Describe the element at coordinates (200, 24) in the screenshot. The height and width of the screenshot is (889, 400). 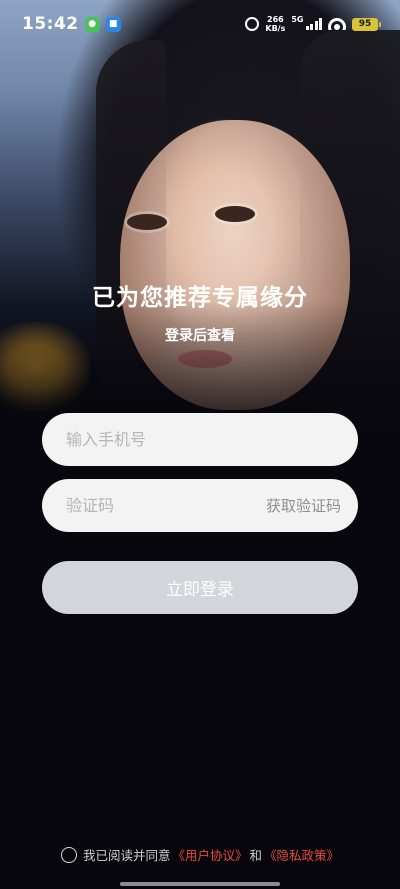
I see `status-bar: 15:42 ● ■ 266 KB/s 5G 95` at that location.